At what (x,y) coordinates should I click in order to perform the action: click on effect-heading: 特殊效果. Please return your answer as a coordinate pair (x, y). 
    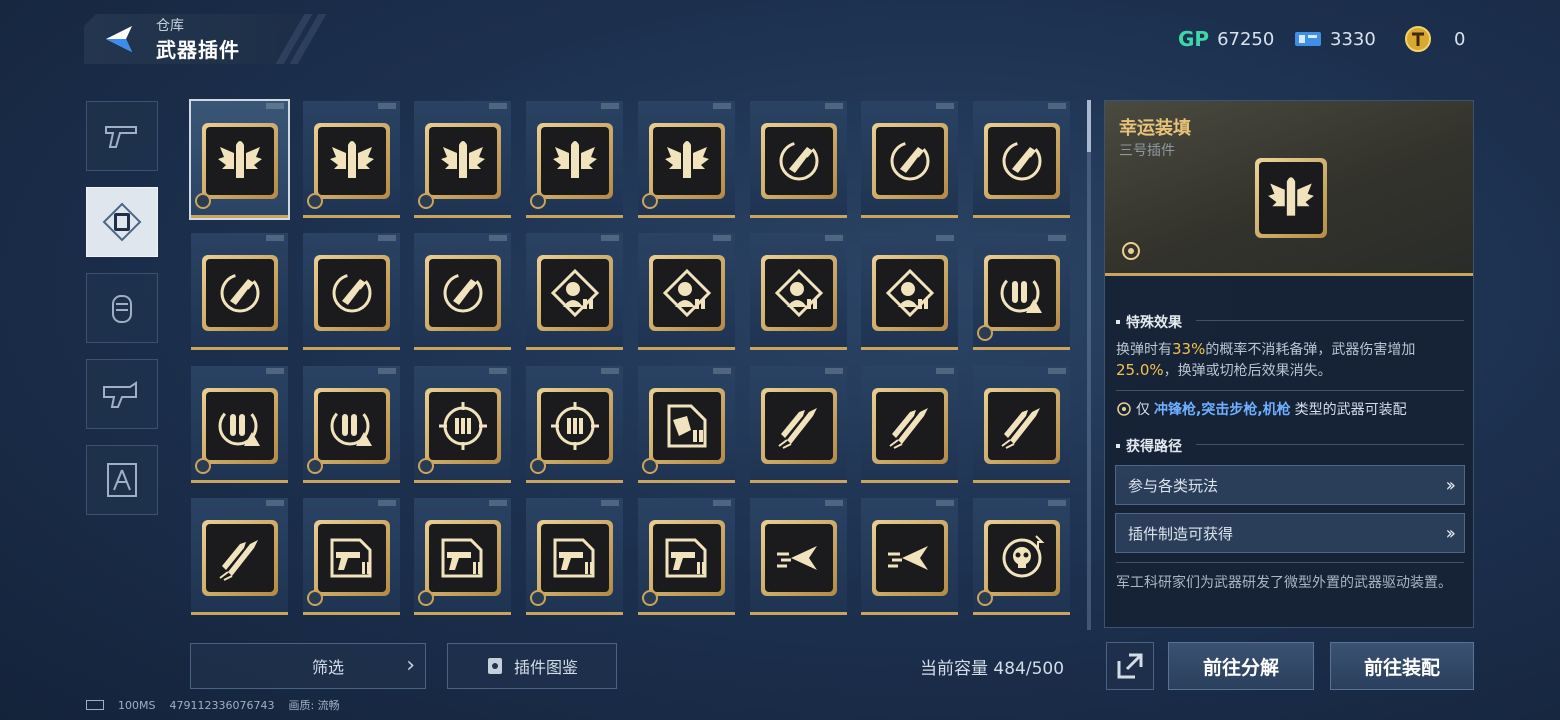
    Looking at the image, I should click on (1149, 322).